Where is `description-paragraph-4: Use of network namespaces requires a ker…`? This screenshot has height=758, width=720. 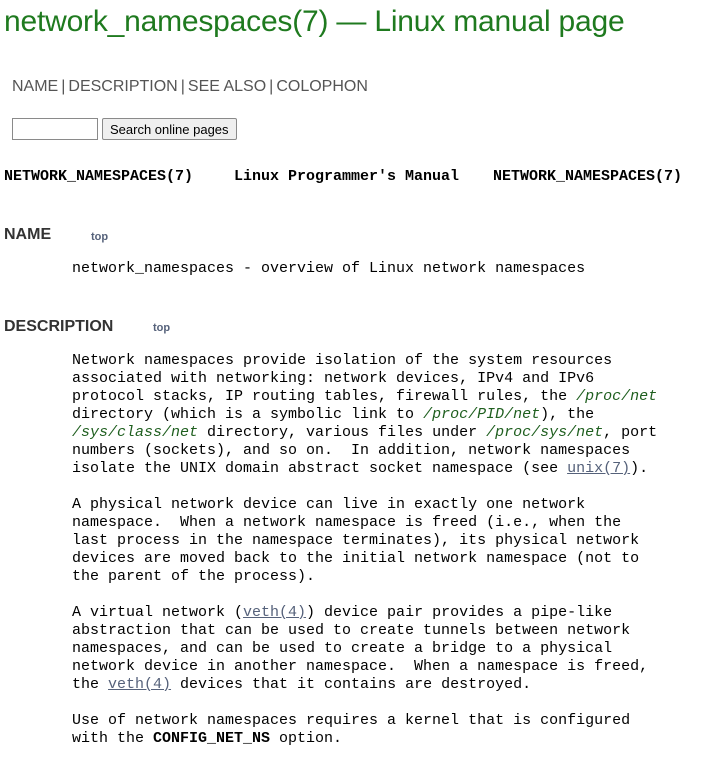
description-paragraph-4: Use of network namespaces requires a ker… is located at coordinates (392, 730).